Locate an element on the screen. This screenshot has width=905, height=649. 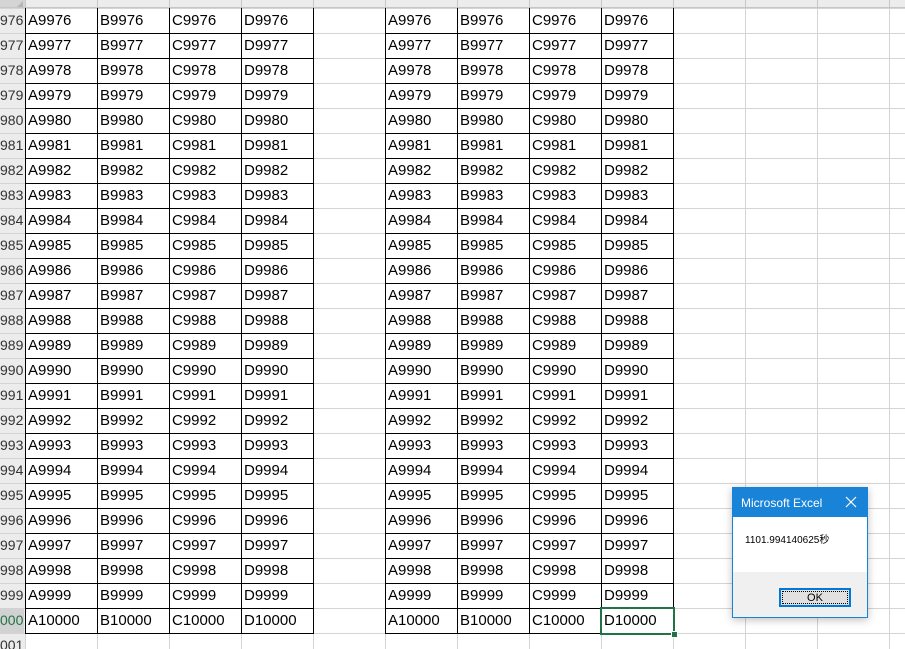
left-table-cell: D9992 is located at coordinates (277, 420).